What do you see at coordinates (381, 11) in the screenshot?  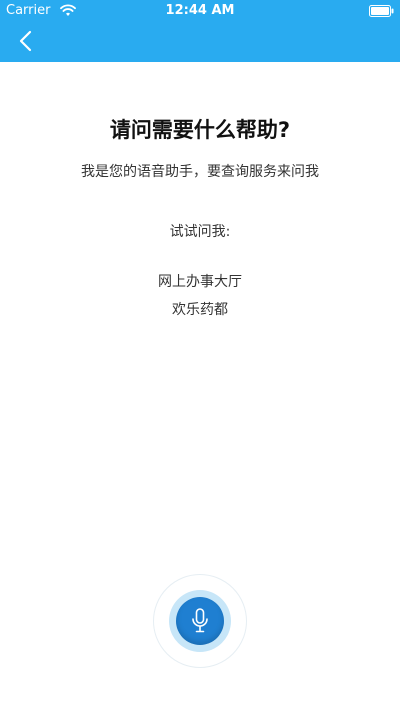 I see `battery-icon` at bounding box center [381, 11].